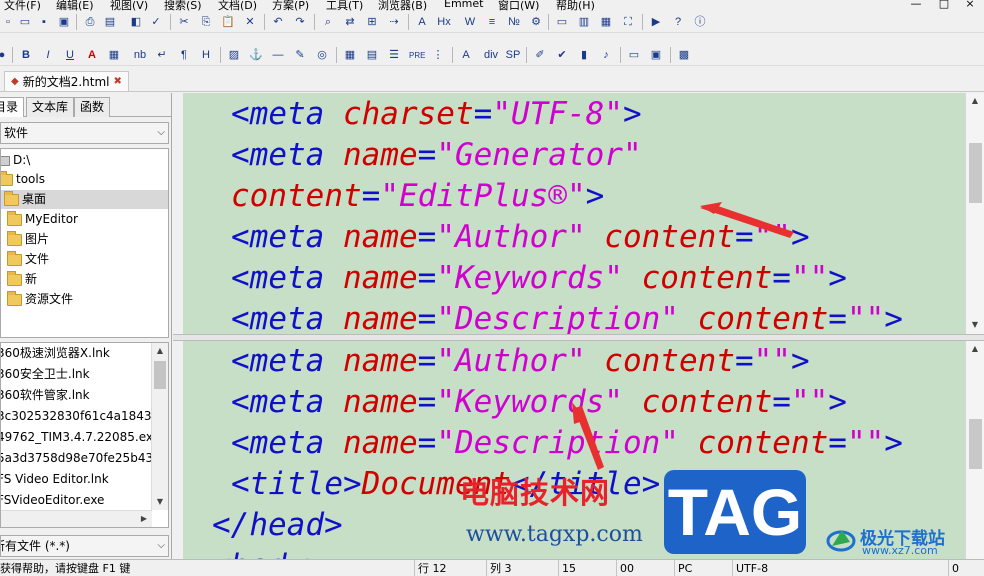 This screenshot has width=984, height=576. Describe the element at coordinates (84, 416) in the screenshot. I see `file-item: 3c302532830f61c4a1843616` at that location.